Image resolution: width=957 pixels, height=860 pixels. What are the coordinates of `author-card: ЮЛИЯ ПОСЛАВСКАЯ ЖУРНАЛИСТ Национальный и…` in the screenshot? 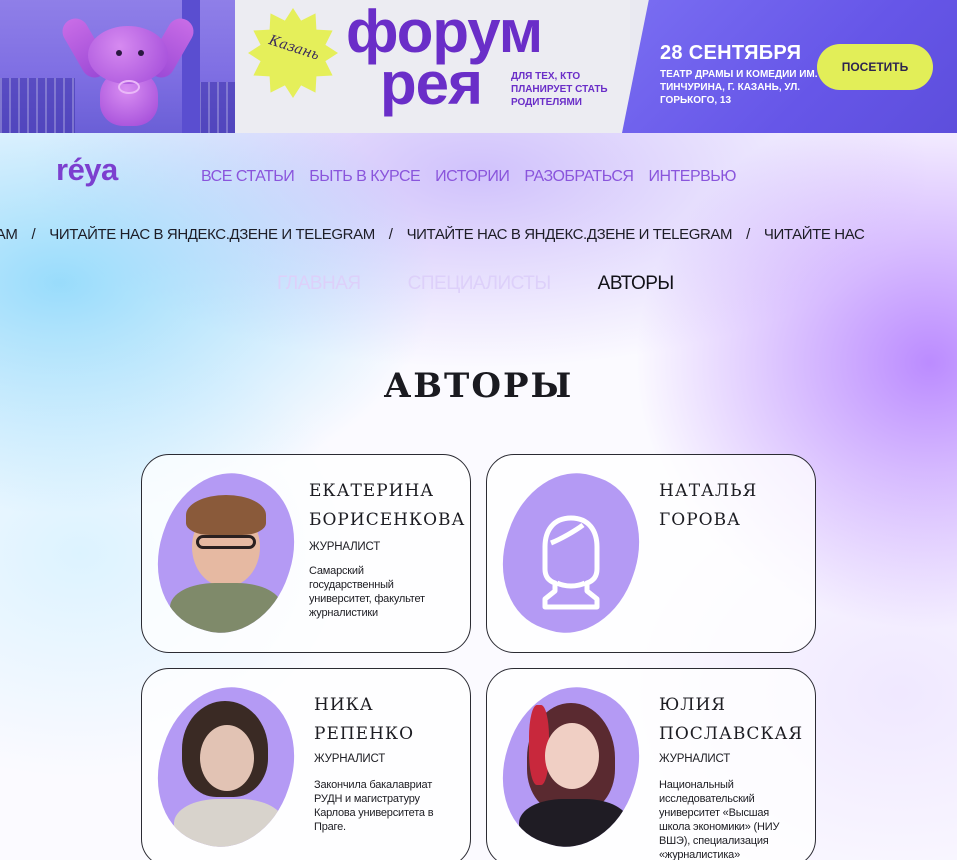 It's located at (651, 764).